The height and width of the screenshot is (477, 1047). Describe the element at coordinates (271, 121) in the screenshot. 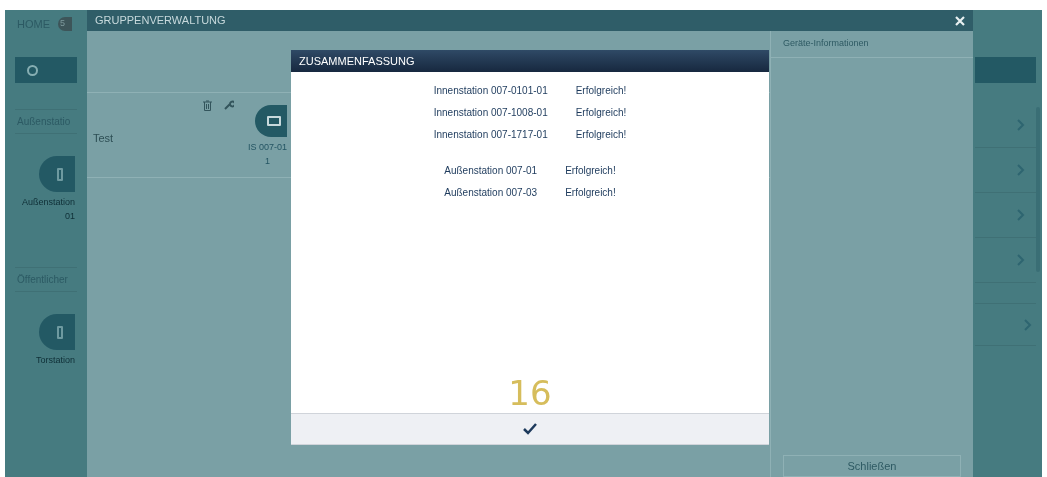

I see `monitor-icon` at that location.